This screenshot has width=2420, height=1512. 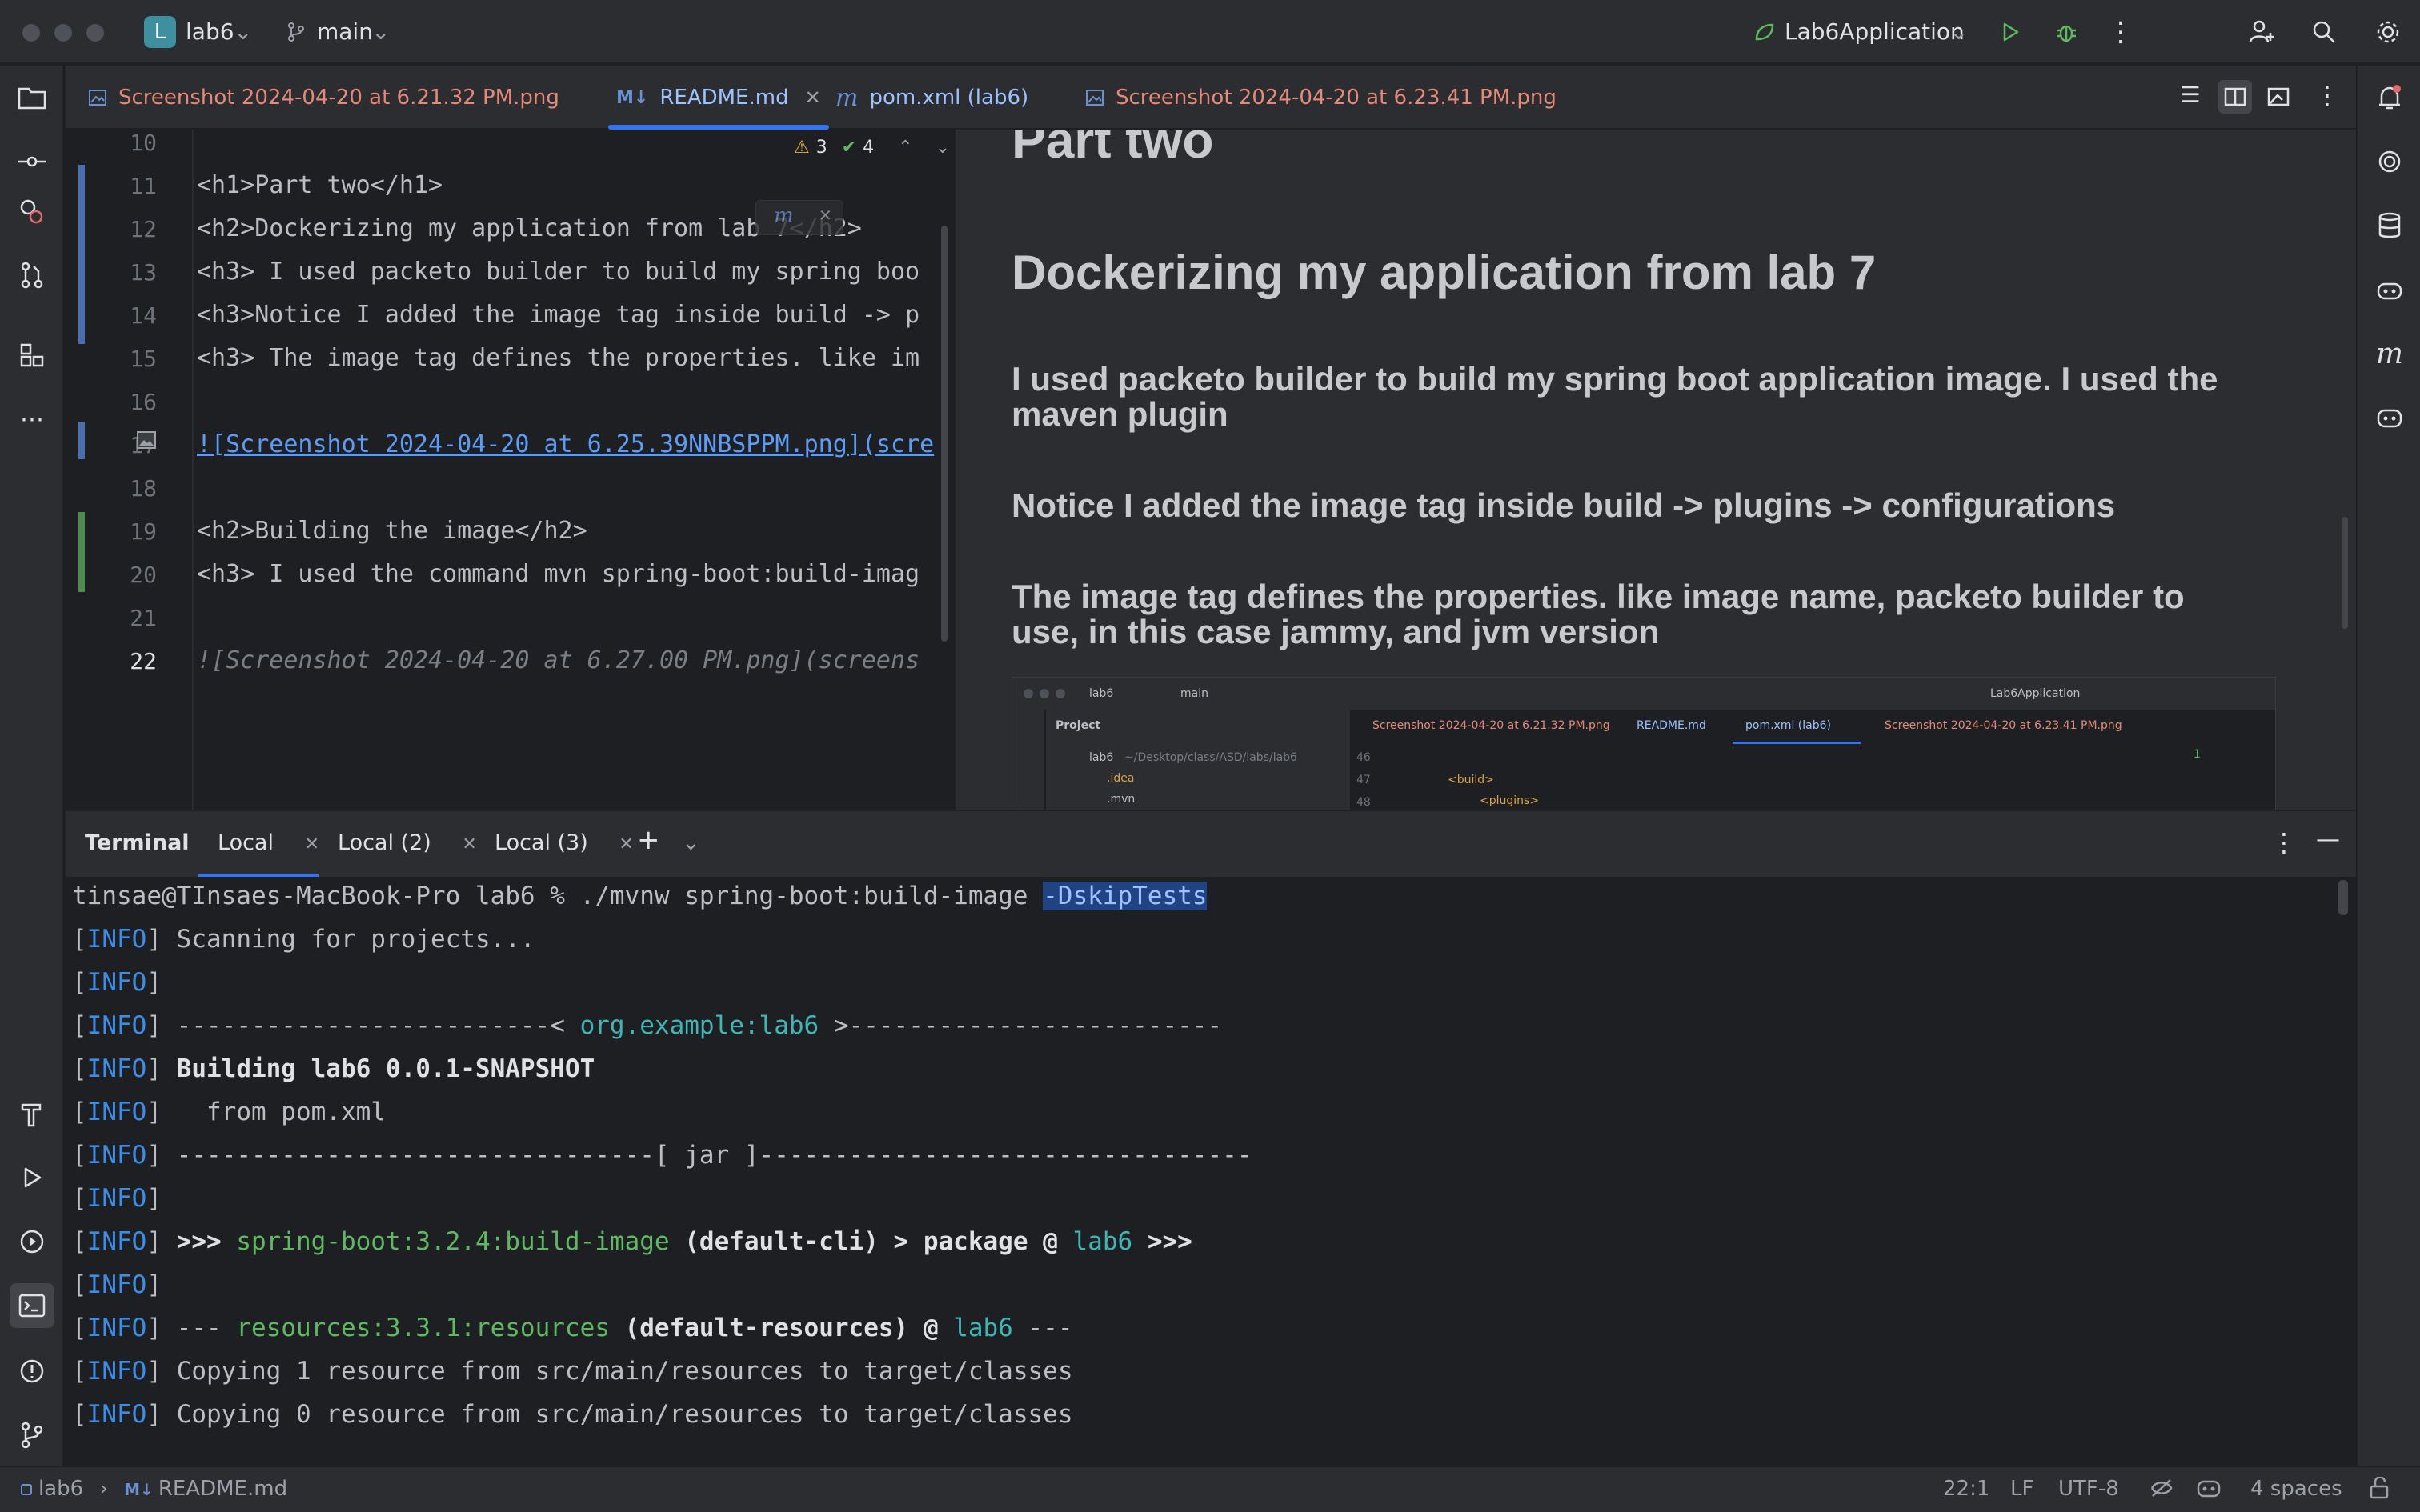 I want to click on mini-tab: Screenshot 2024-04-20 at 6.23.41 PM.png, so click(x=2003, y=725).